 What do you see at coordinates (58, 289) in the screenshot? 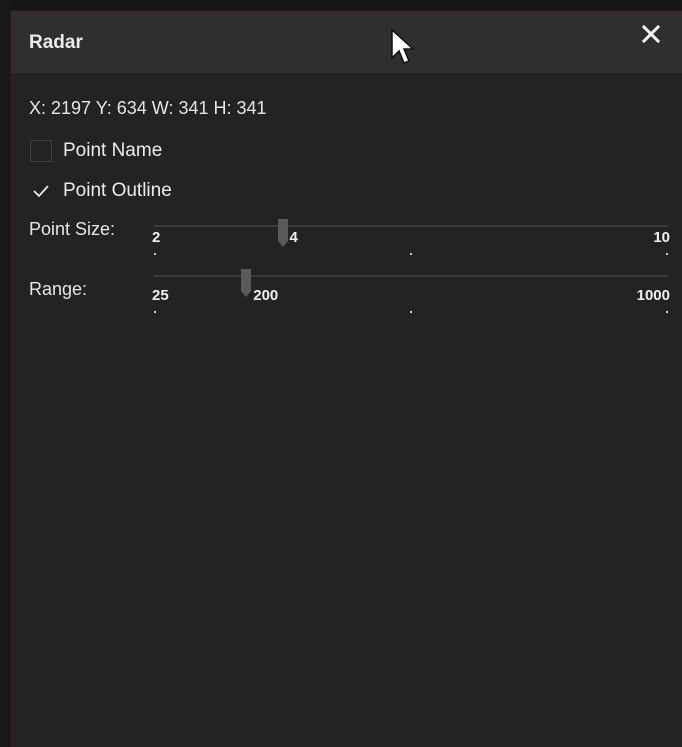
I see `range-label: Range:` at bounding box center [58, 289].